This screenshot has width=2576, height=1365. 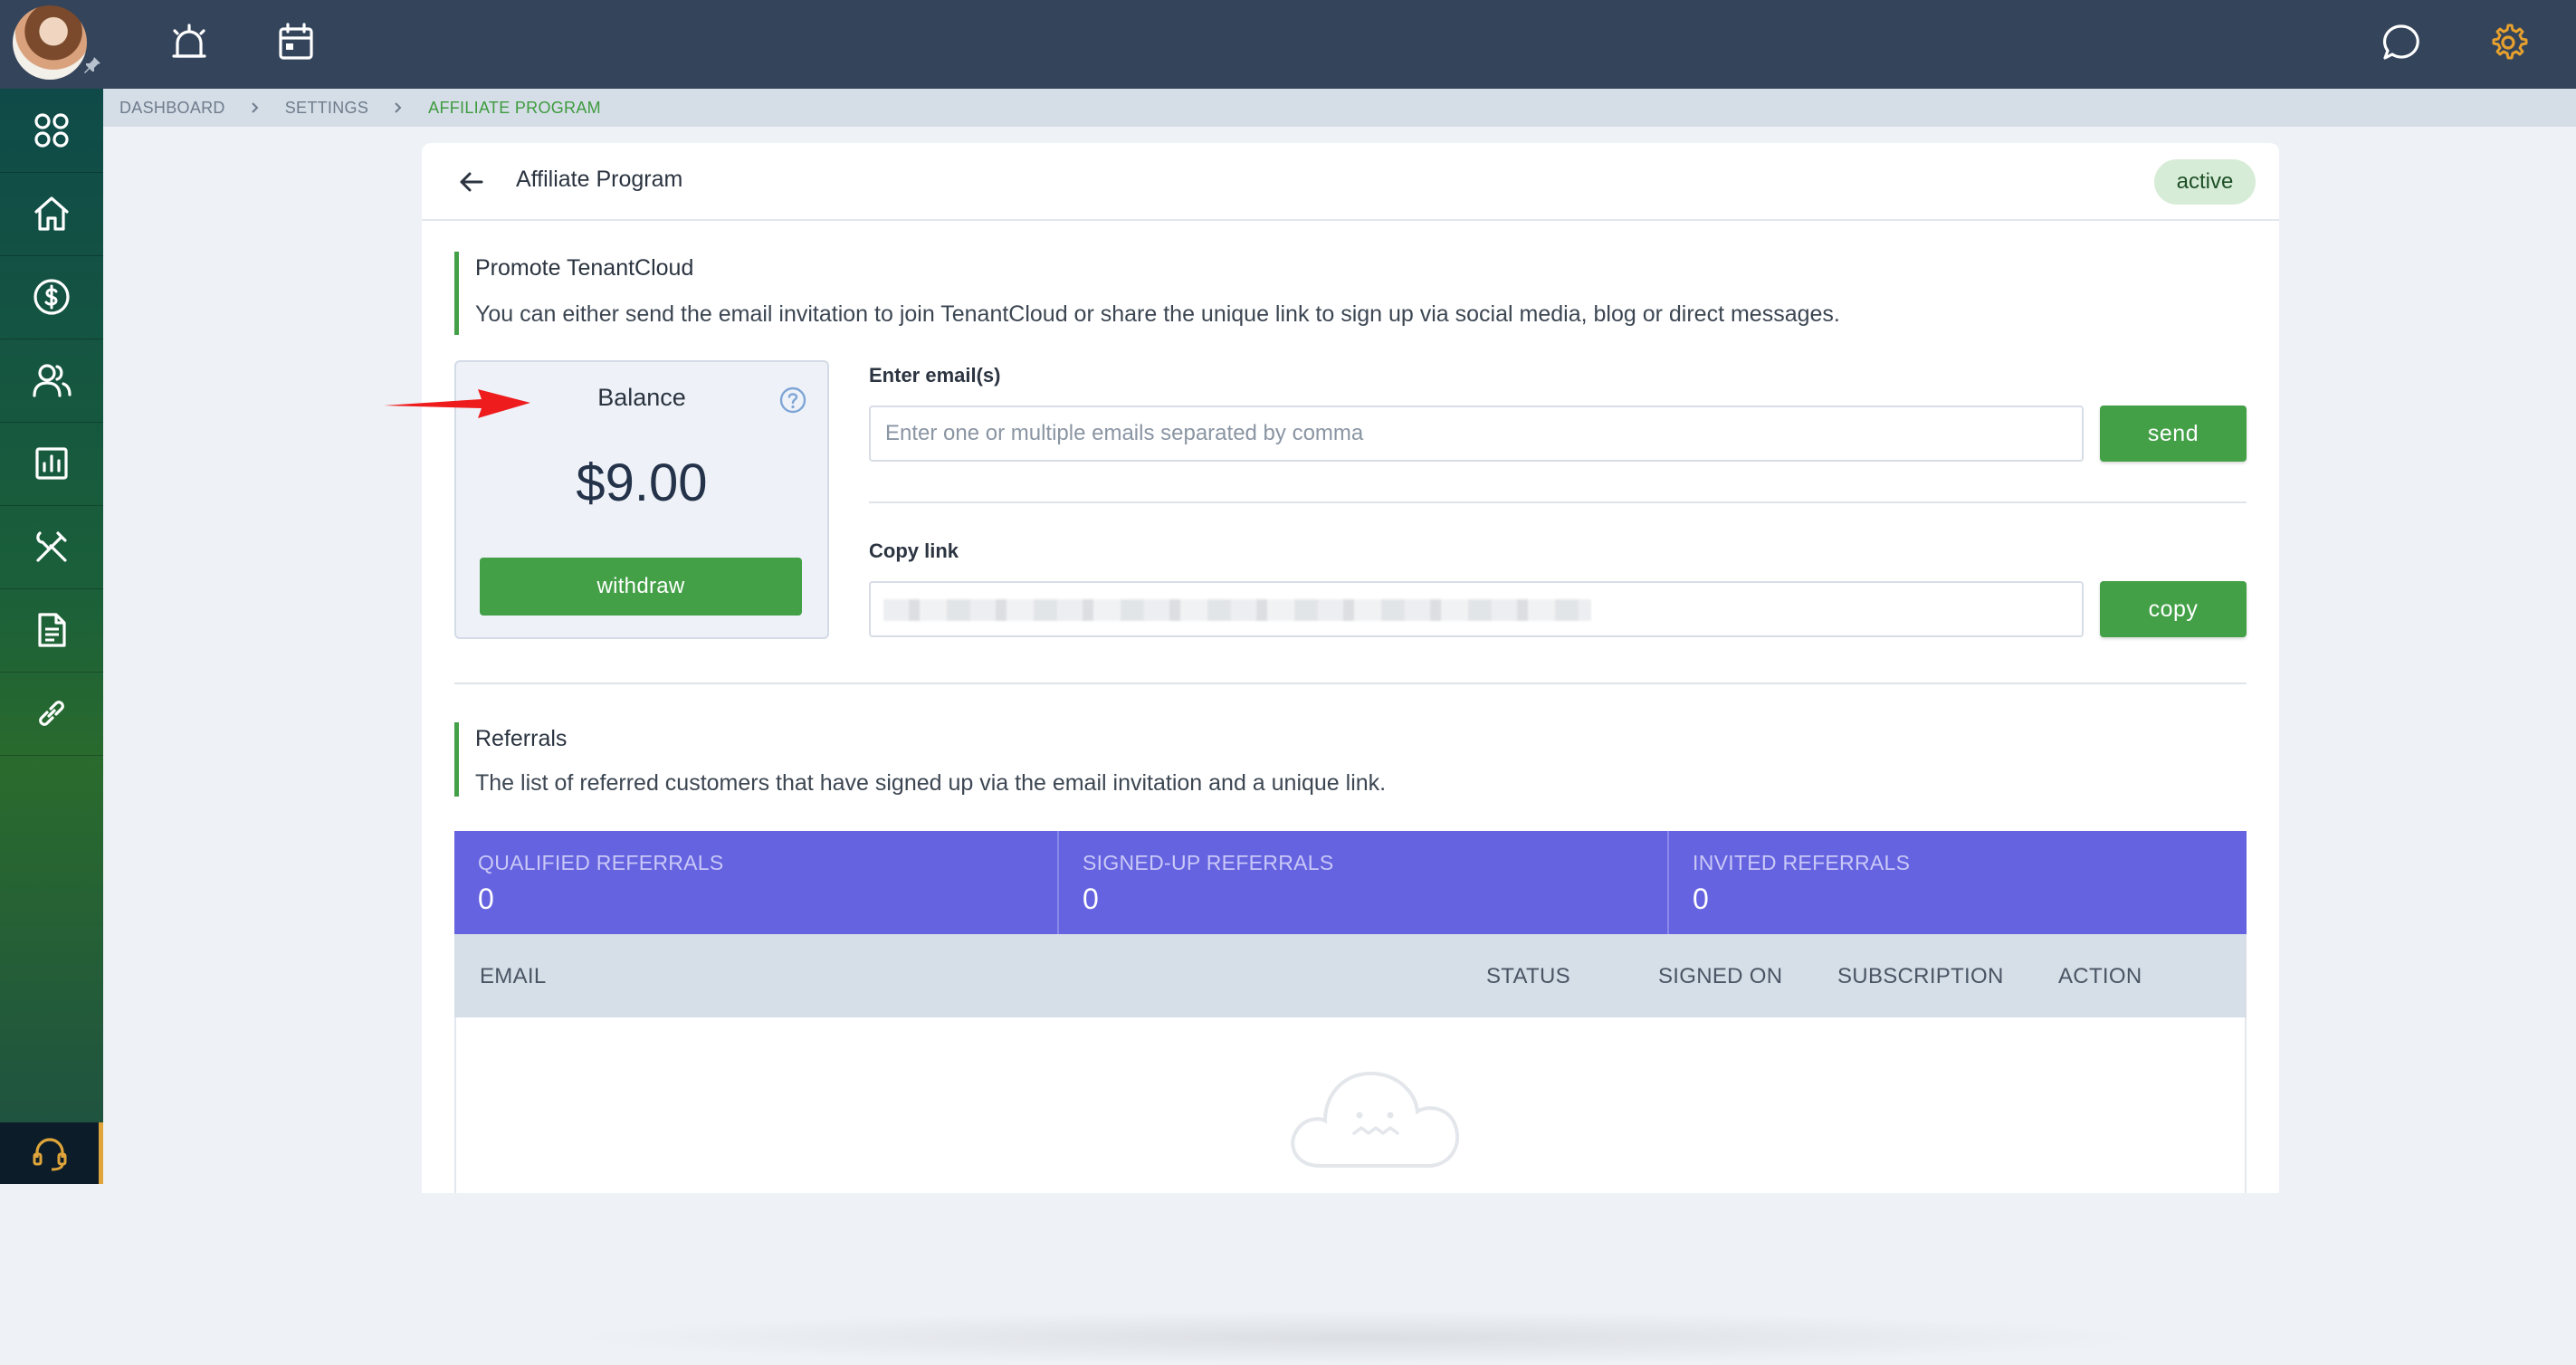 I want to click on card-header: Affiliate Program active, so click(x=1351, y=182).